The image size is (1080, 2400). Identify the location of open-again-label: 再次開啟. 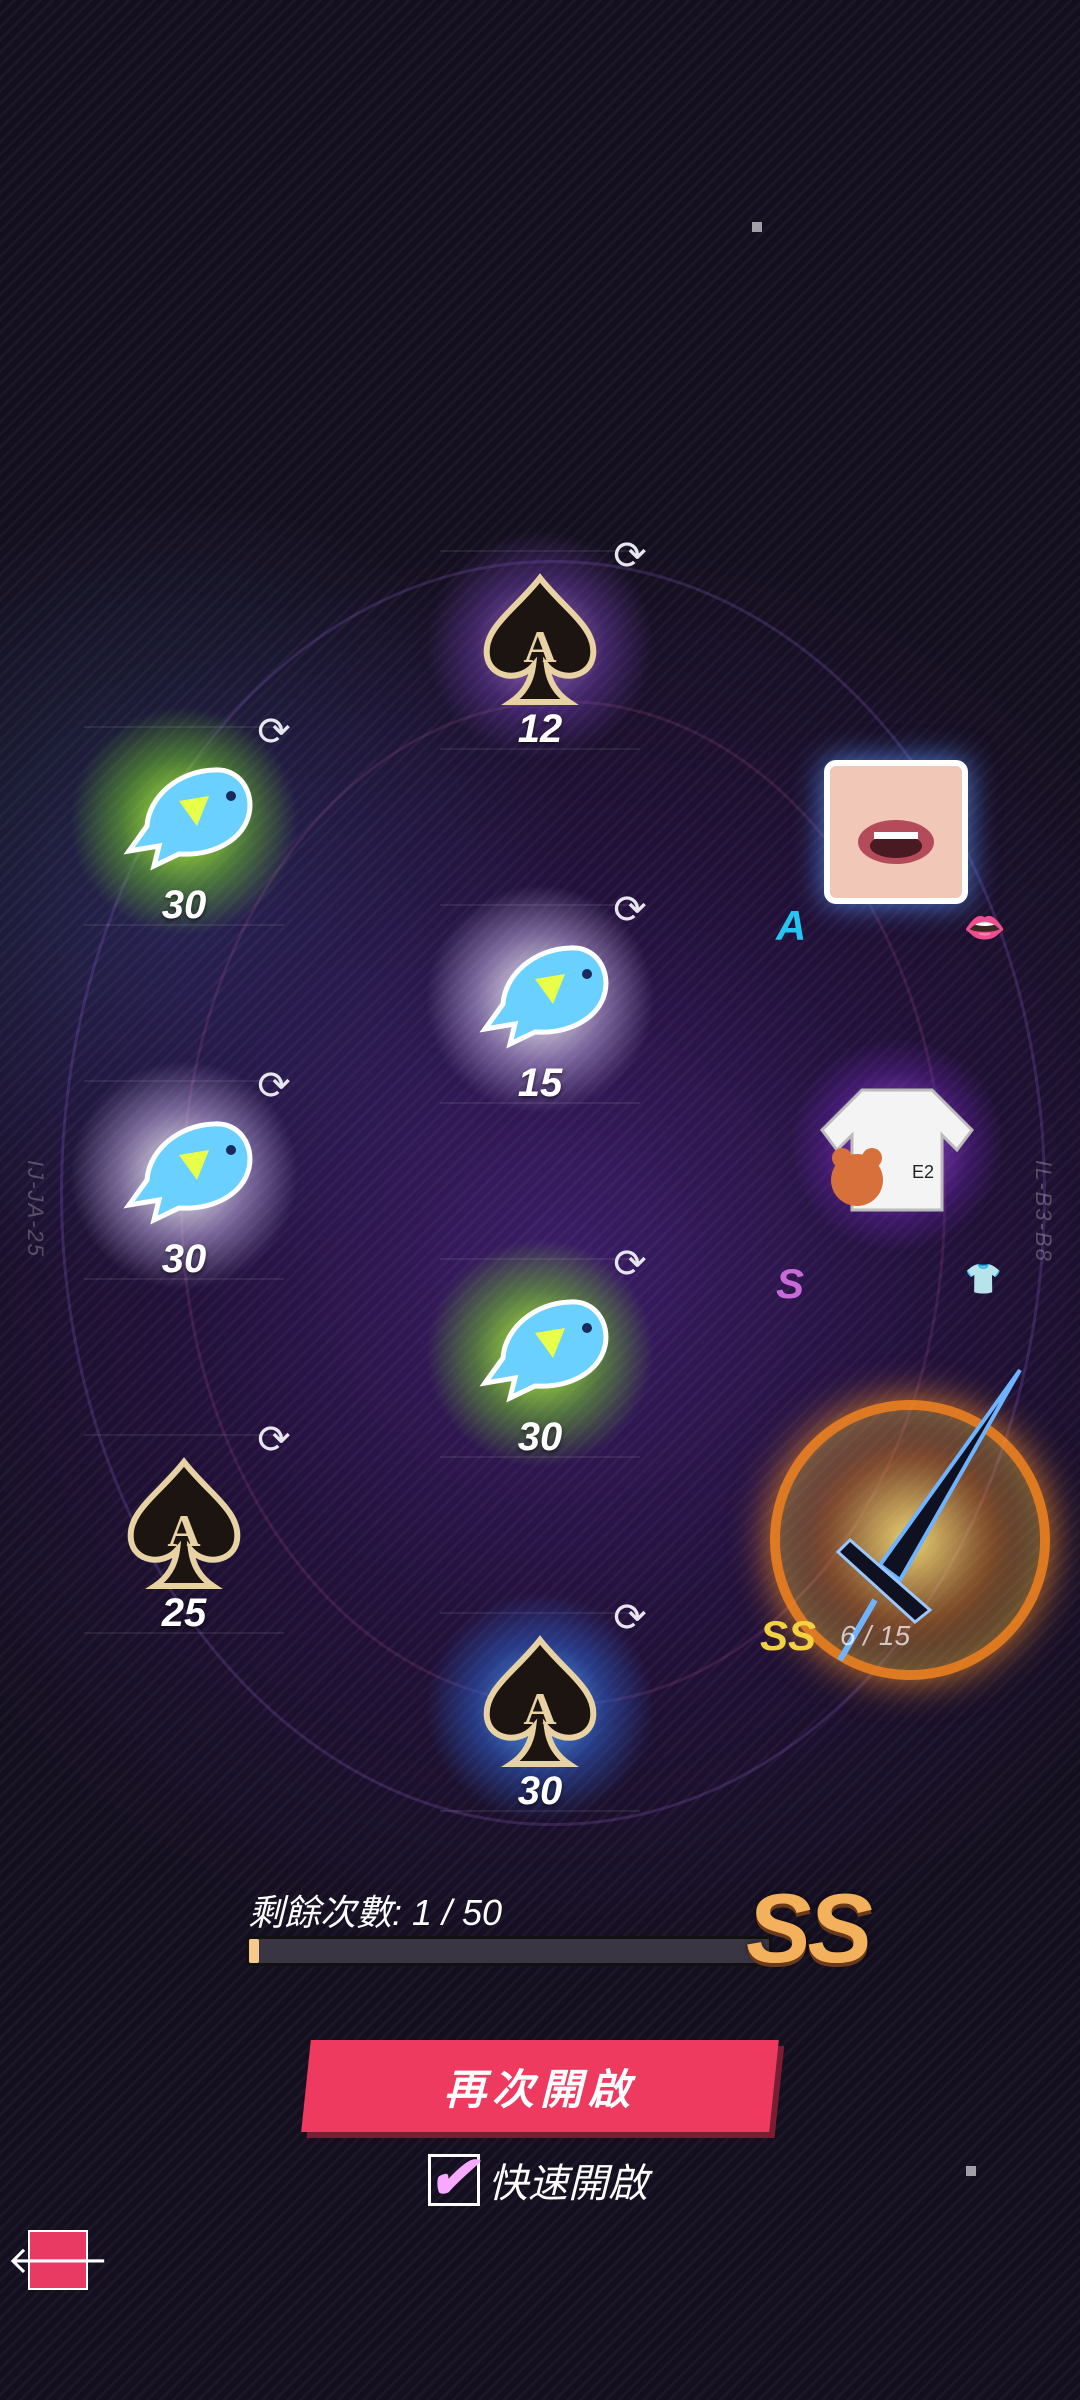
(539, 2089).